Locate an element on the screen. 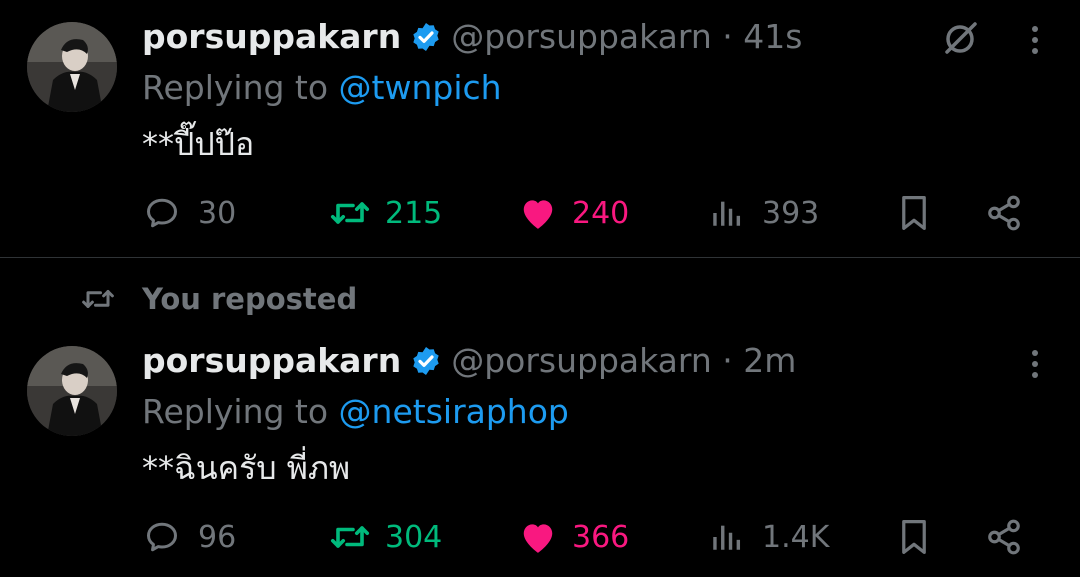  repost-count: 304 is located at coordinates (413, 538).